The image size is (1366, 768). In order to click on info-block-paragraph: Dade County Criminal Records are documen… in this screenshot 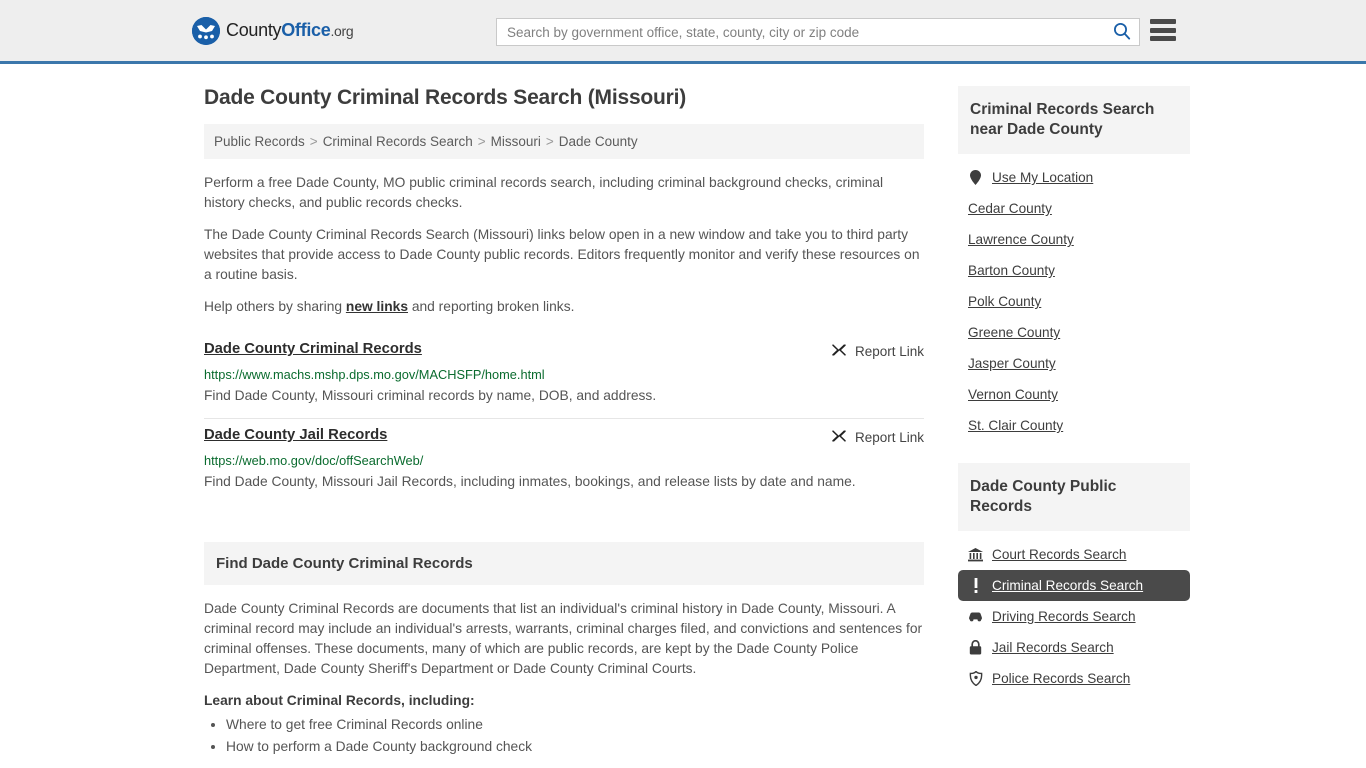, I will do `click(563, 638)`.